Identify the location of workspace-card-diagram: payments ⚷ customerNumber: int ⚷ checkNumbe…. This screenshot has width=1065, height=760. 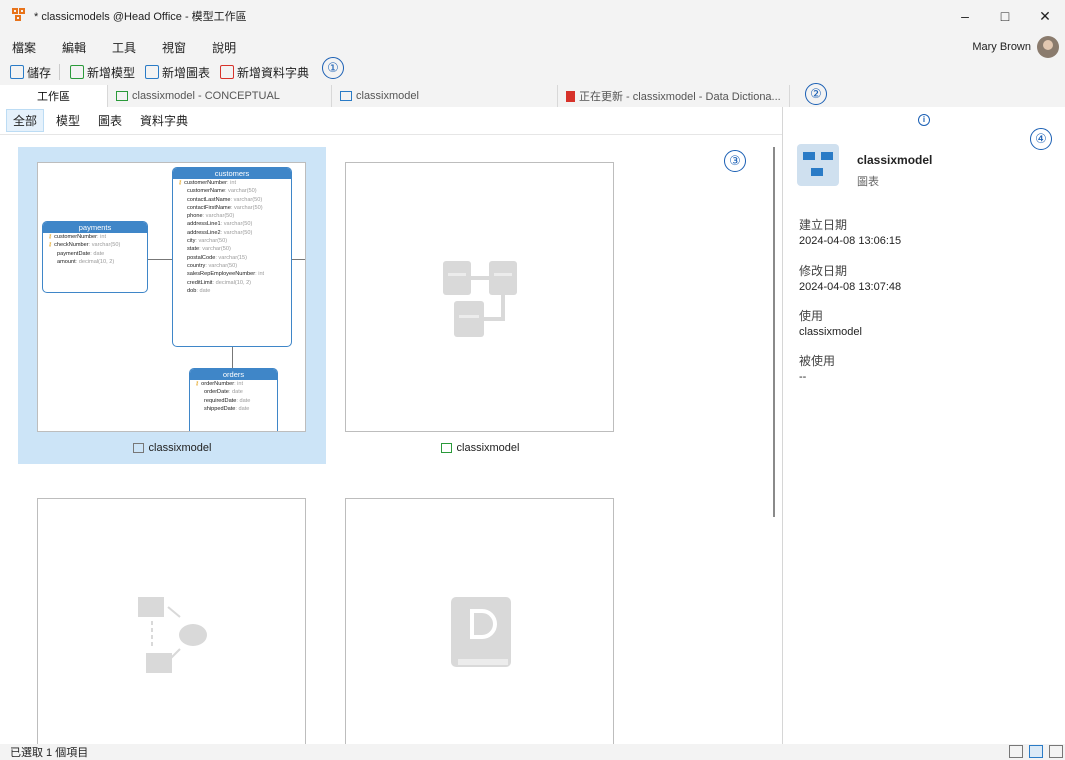
(172, 305).